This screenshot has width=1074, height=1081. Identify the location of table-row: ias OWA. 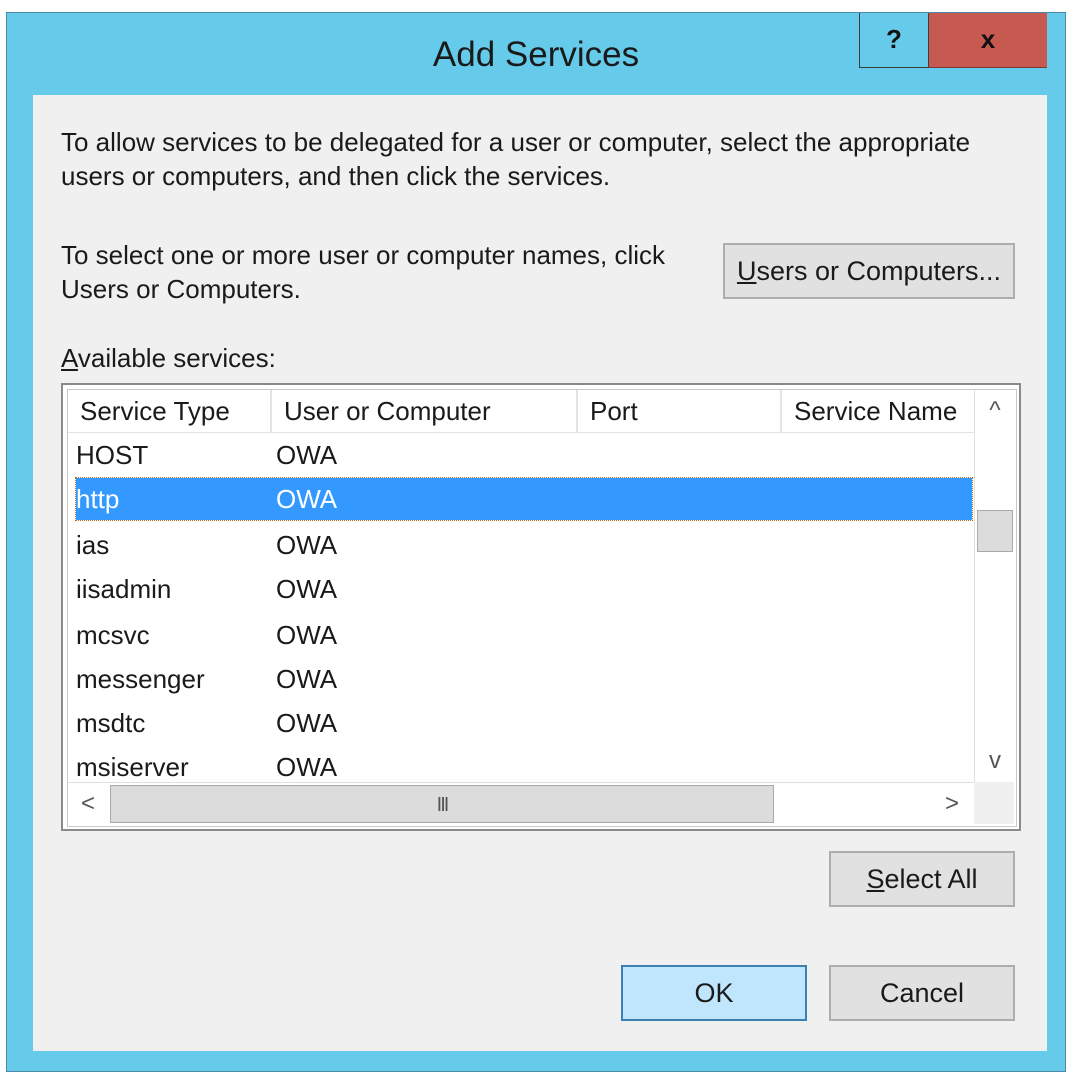
(524, 545).